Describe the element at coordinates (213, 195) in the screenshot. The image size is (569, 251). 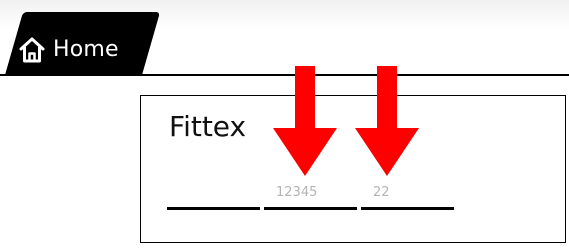
I see `field-1-input` at that location.